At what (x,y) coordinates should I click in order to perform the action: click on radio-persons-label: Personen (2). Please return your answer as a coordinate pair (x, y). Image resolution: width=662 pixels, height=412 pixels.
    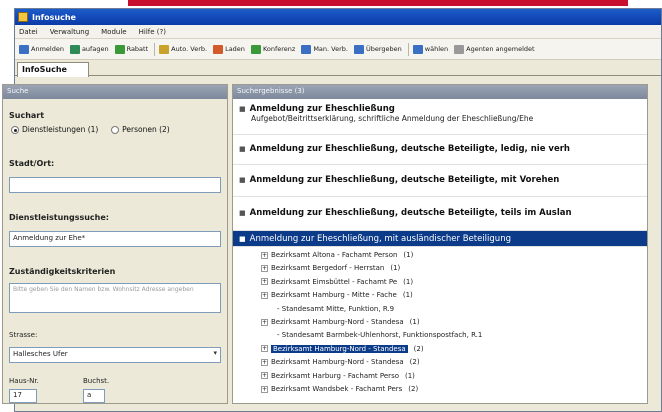
    Looking at the image, I should click on (146, 129).